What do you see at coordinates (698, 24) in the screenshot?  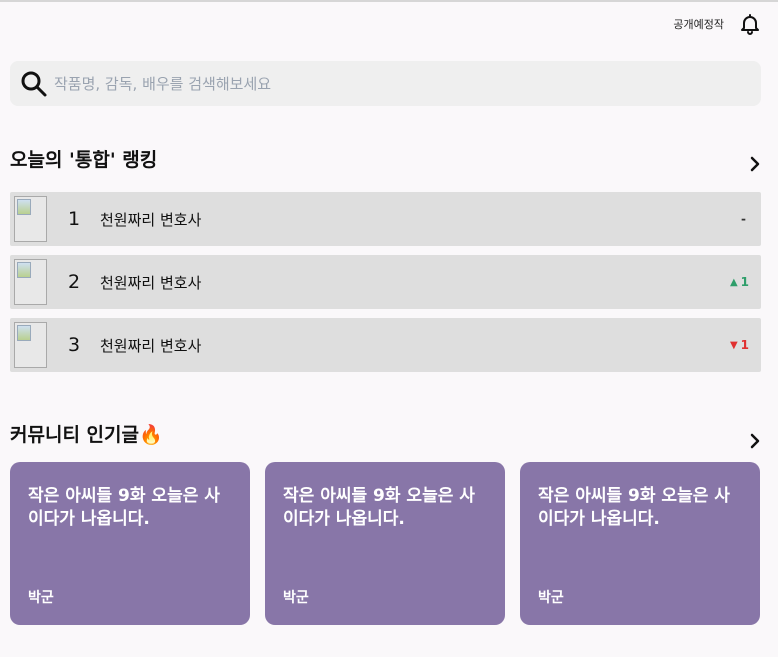 I see `upcoming-link: 공개예정작` at bounding box center [698, 24].